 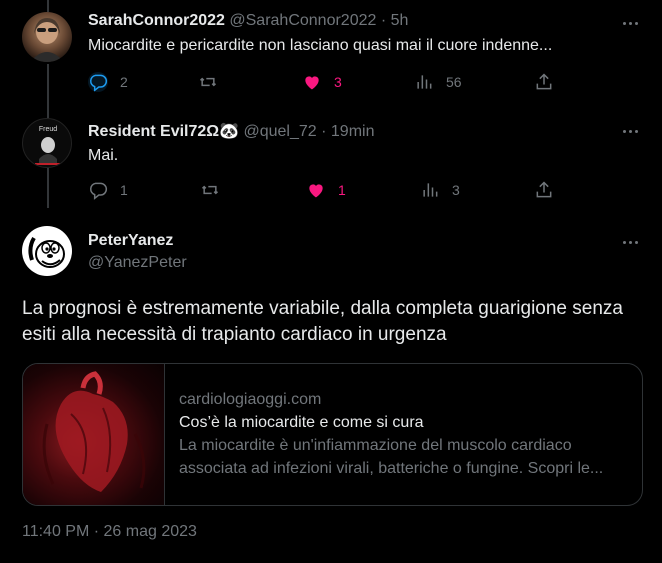 I want to click on like-button: 1, so click(x=326, y=190).